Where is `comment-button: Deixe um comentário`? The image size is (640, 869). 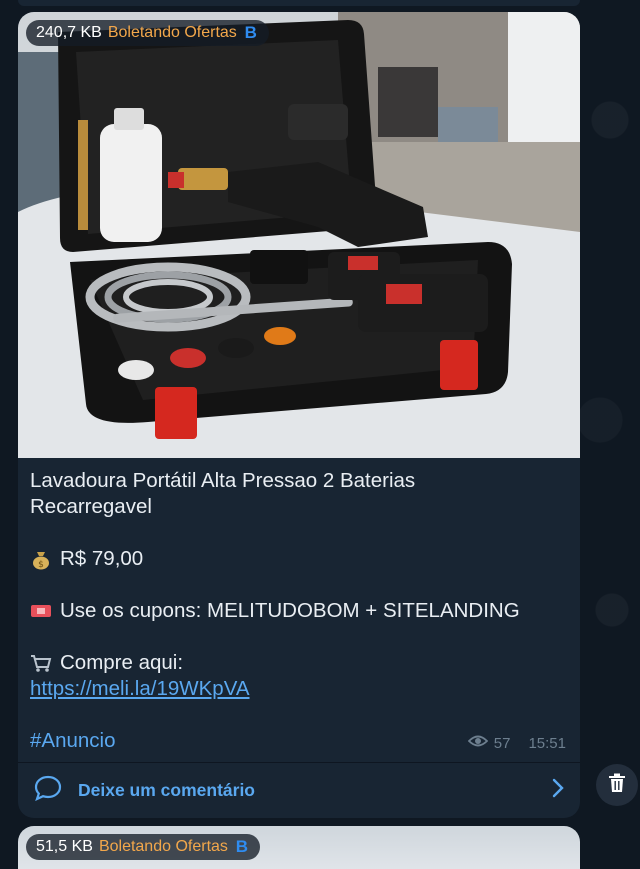
comment-button: Deixe um comentário is located at coordinates (299, 790).